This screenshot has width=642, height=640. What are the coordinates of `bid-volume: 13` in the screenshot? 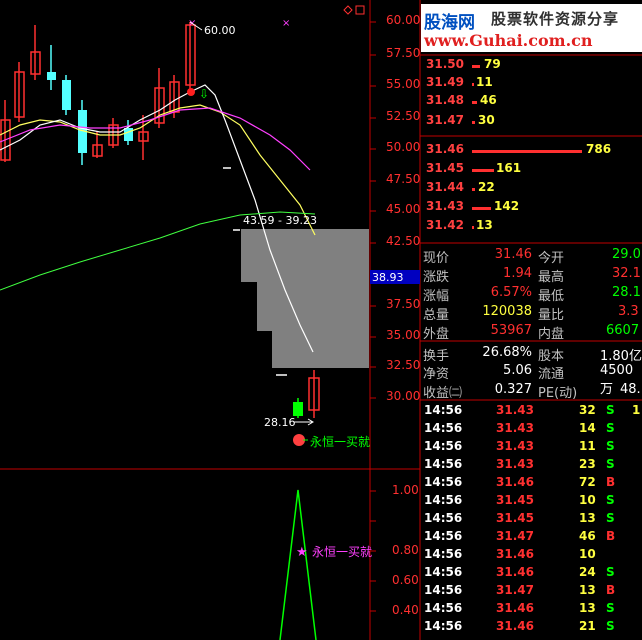 It's located at (484, 225).